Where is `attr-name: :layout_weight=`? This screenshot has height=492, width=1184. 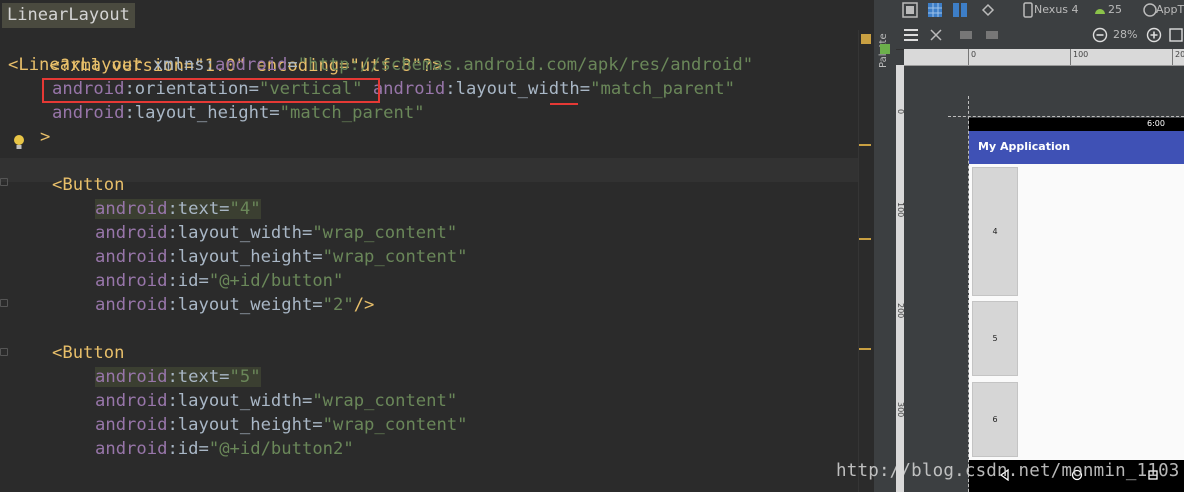
attr-name: :layout_weight= is located at coordinates (245, 305).